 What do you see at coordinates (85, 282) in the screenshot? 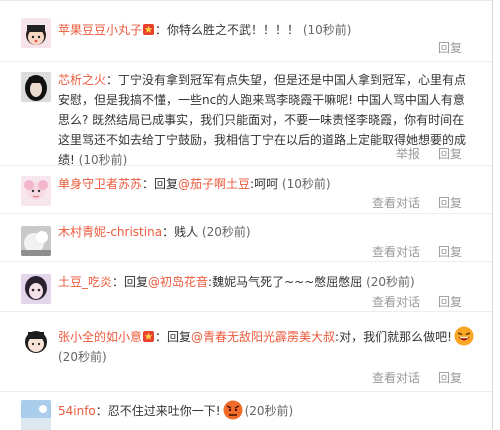
I see `username-link: 土豆_吃炎` at bounding box center [85, 282].